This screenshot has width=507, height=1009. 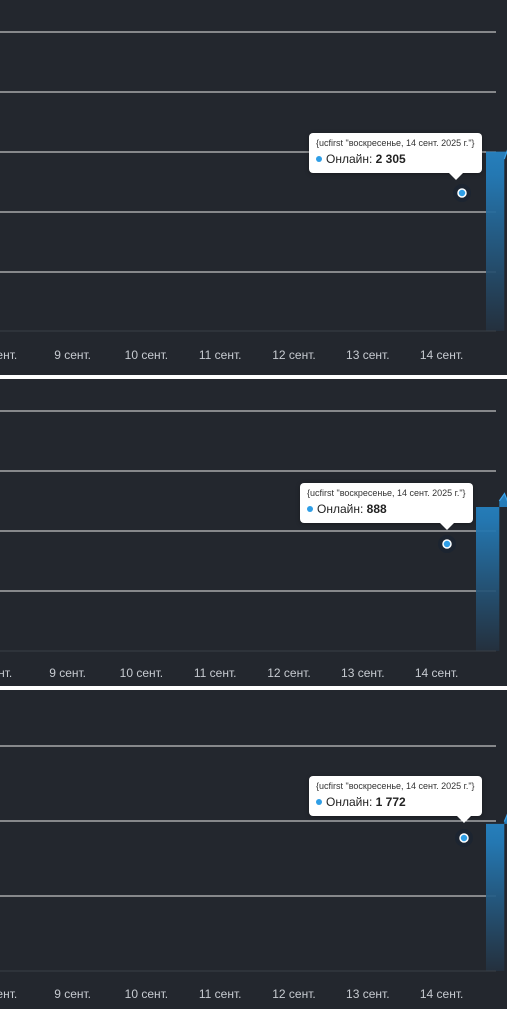 I want to click on series-line, so click(x=502, y=497).